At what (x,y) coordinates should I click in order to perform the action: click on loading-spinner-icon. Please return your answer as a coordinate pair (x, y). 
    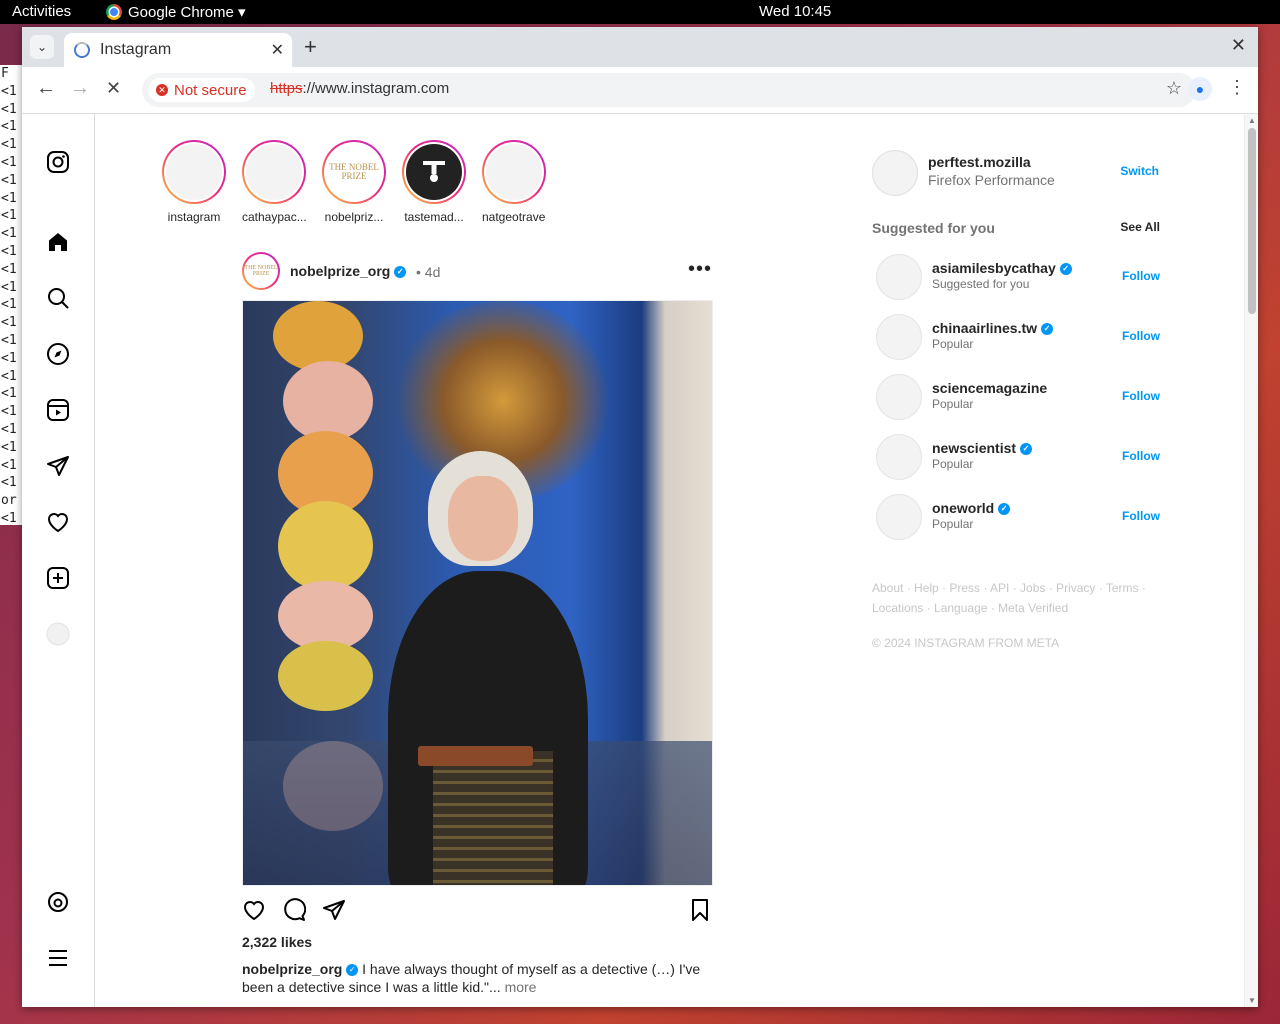
    Looking at the image, I should click on (82, 50).